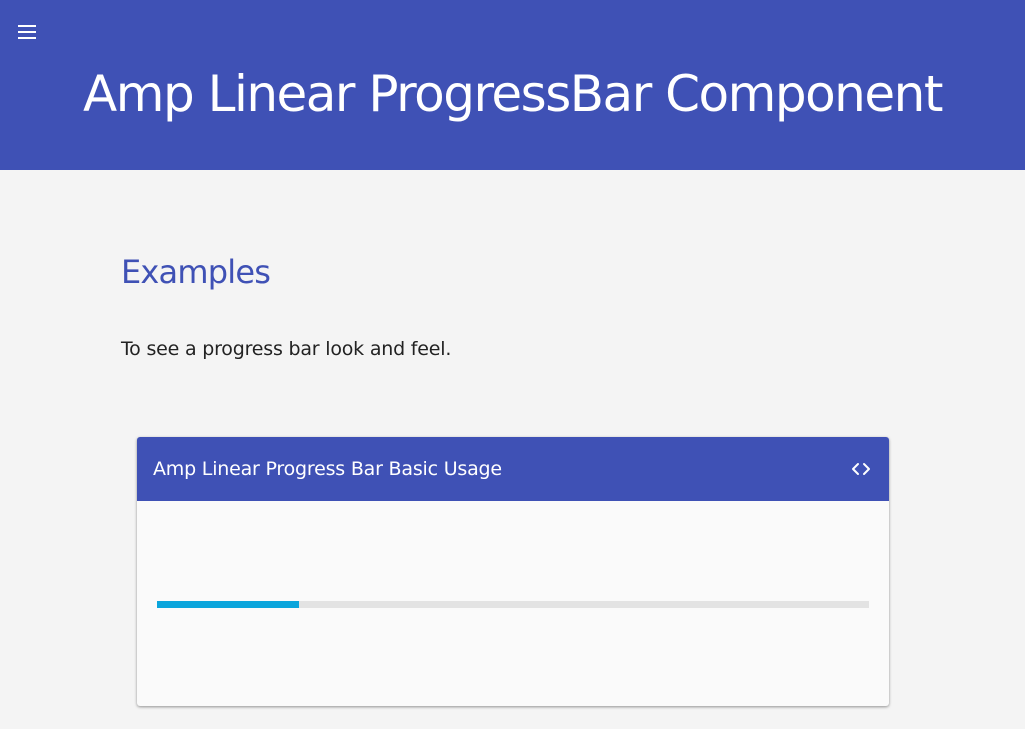 This screenshot has width=1025, height=729. What do you see at coordinates (327, 469) in the screenshot?
I see `example-card-title: Amp Linear Progress Bar Basic Usage` at bounding box center [327, 469].